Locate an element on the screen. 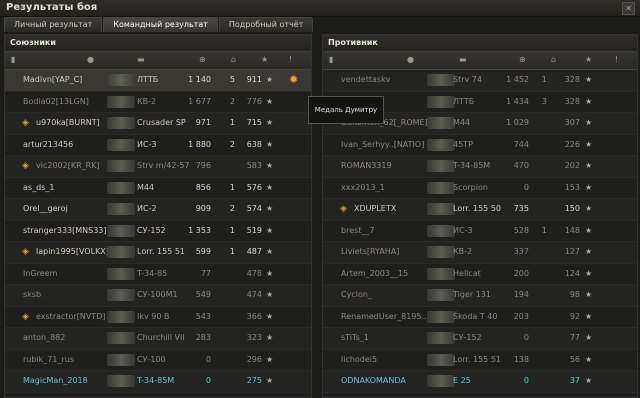 This screenshot has height=398, width=640. tank-name: Strv 74 is located at coordinates (467, 79).